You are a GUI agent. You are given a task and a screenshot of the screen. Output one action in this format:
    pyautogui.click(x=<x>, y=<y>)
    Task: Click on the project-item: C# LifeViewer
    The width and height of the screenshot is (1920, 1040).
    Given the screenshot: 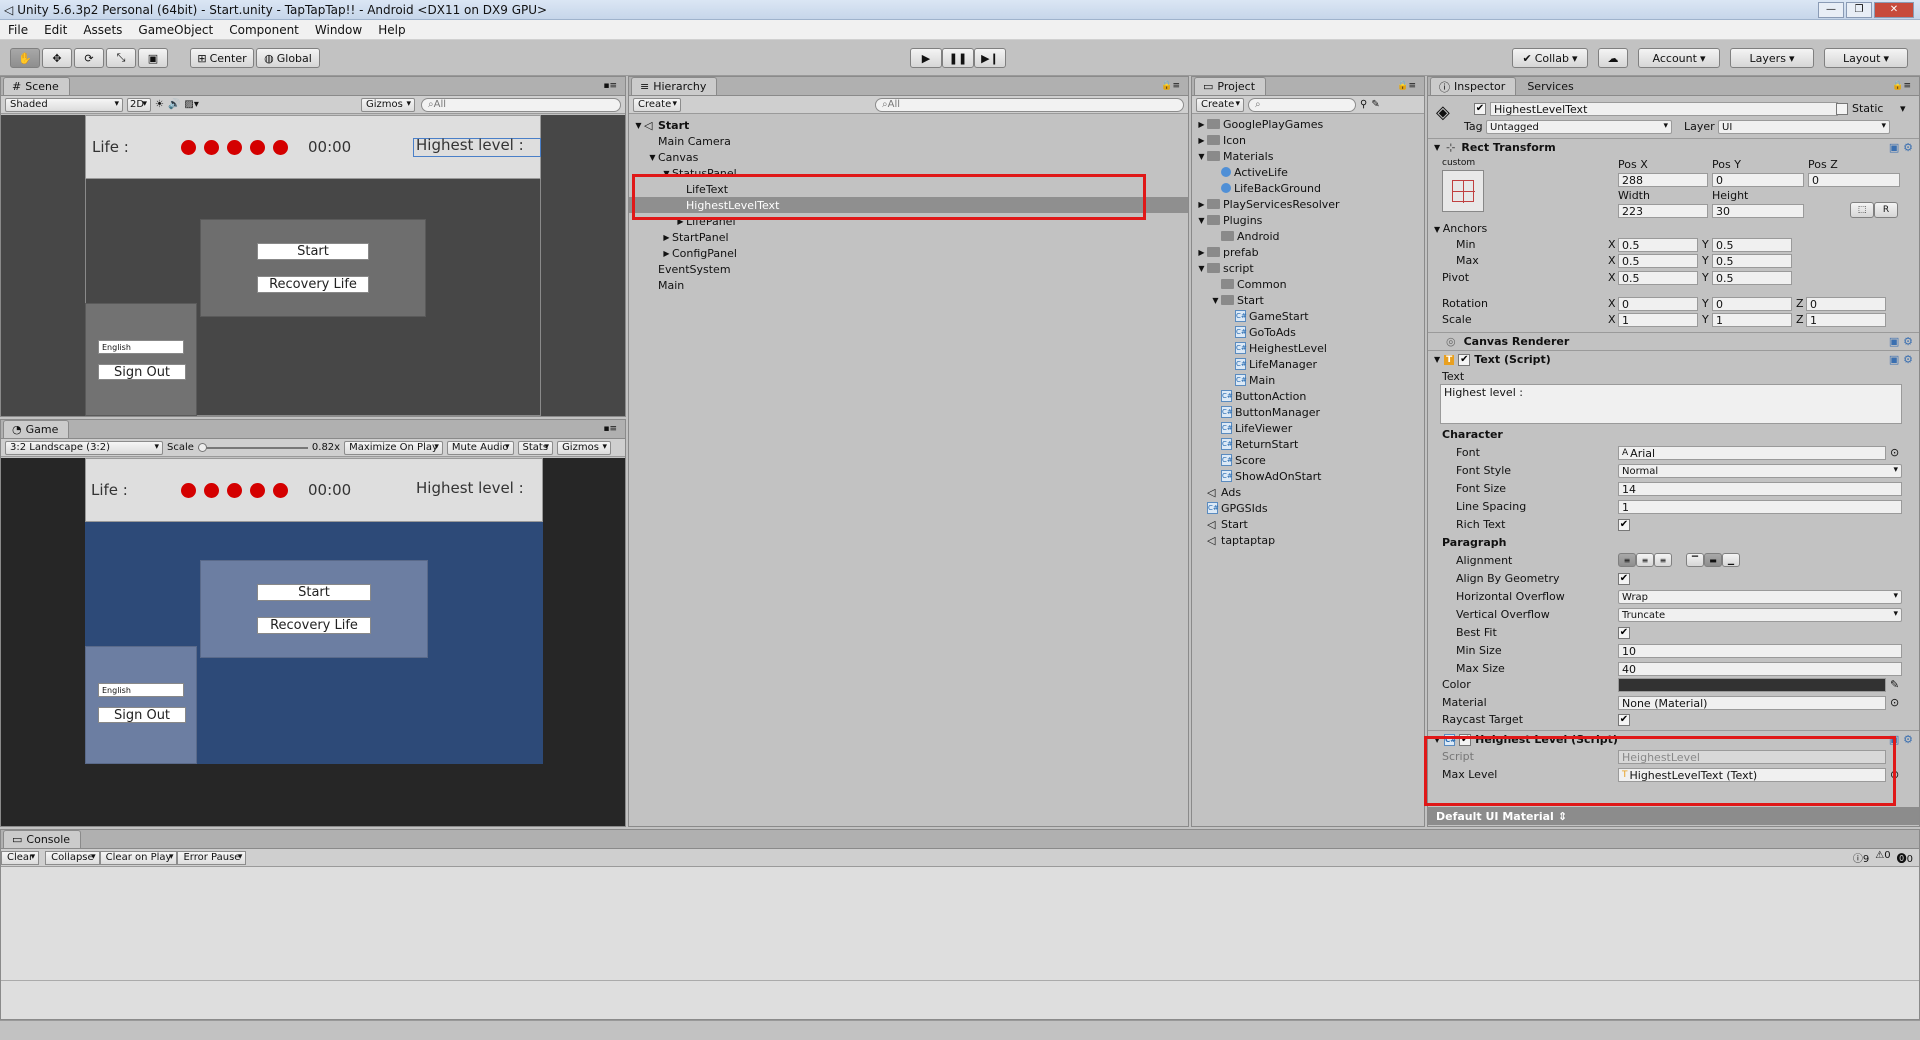 What is the action you would take?
    pyautogui.click(x=1308, y=428)
    